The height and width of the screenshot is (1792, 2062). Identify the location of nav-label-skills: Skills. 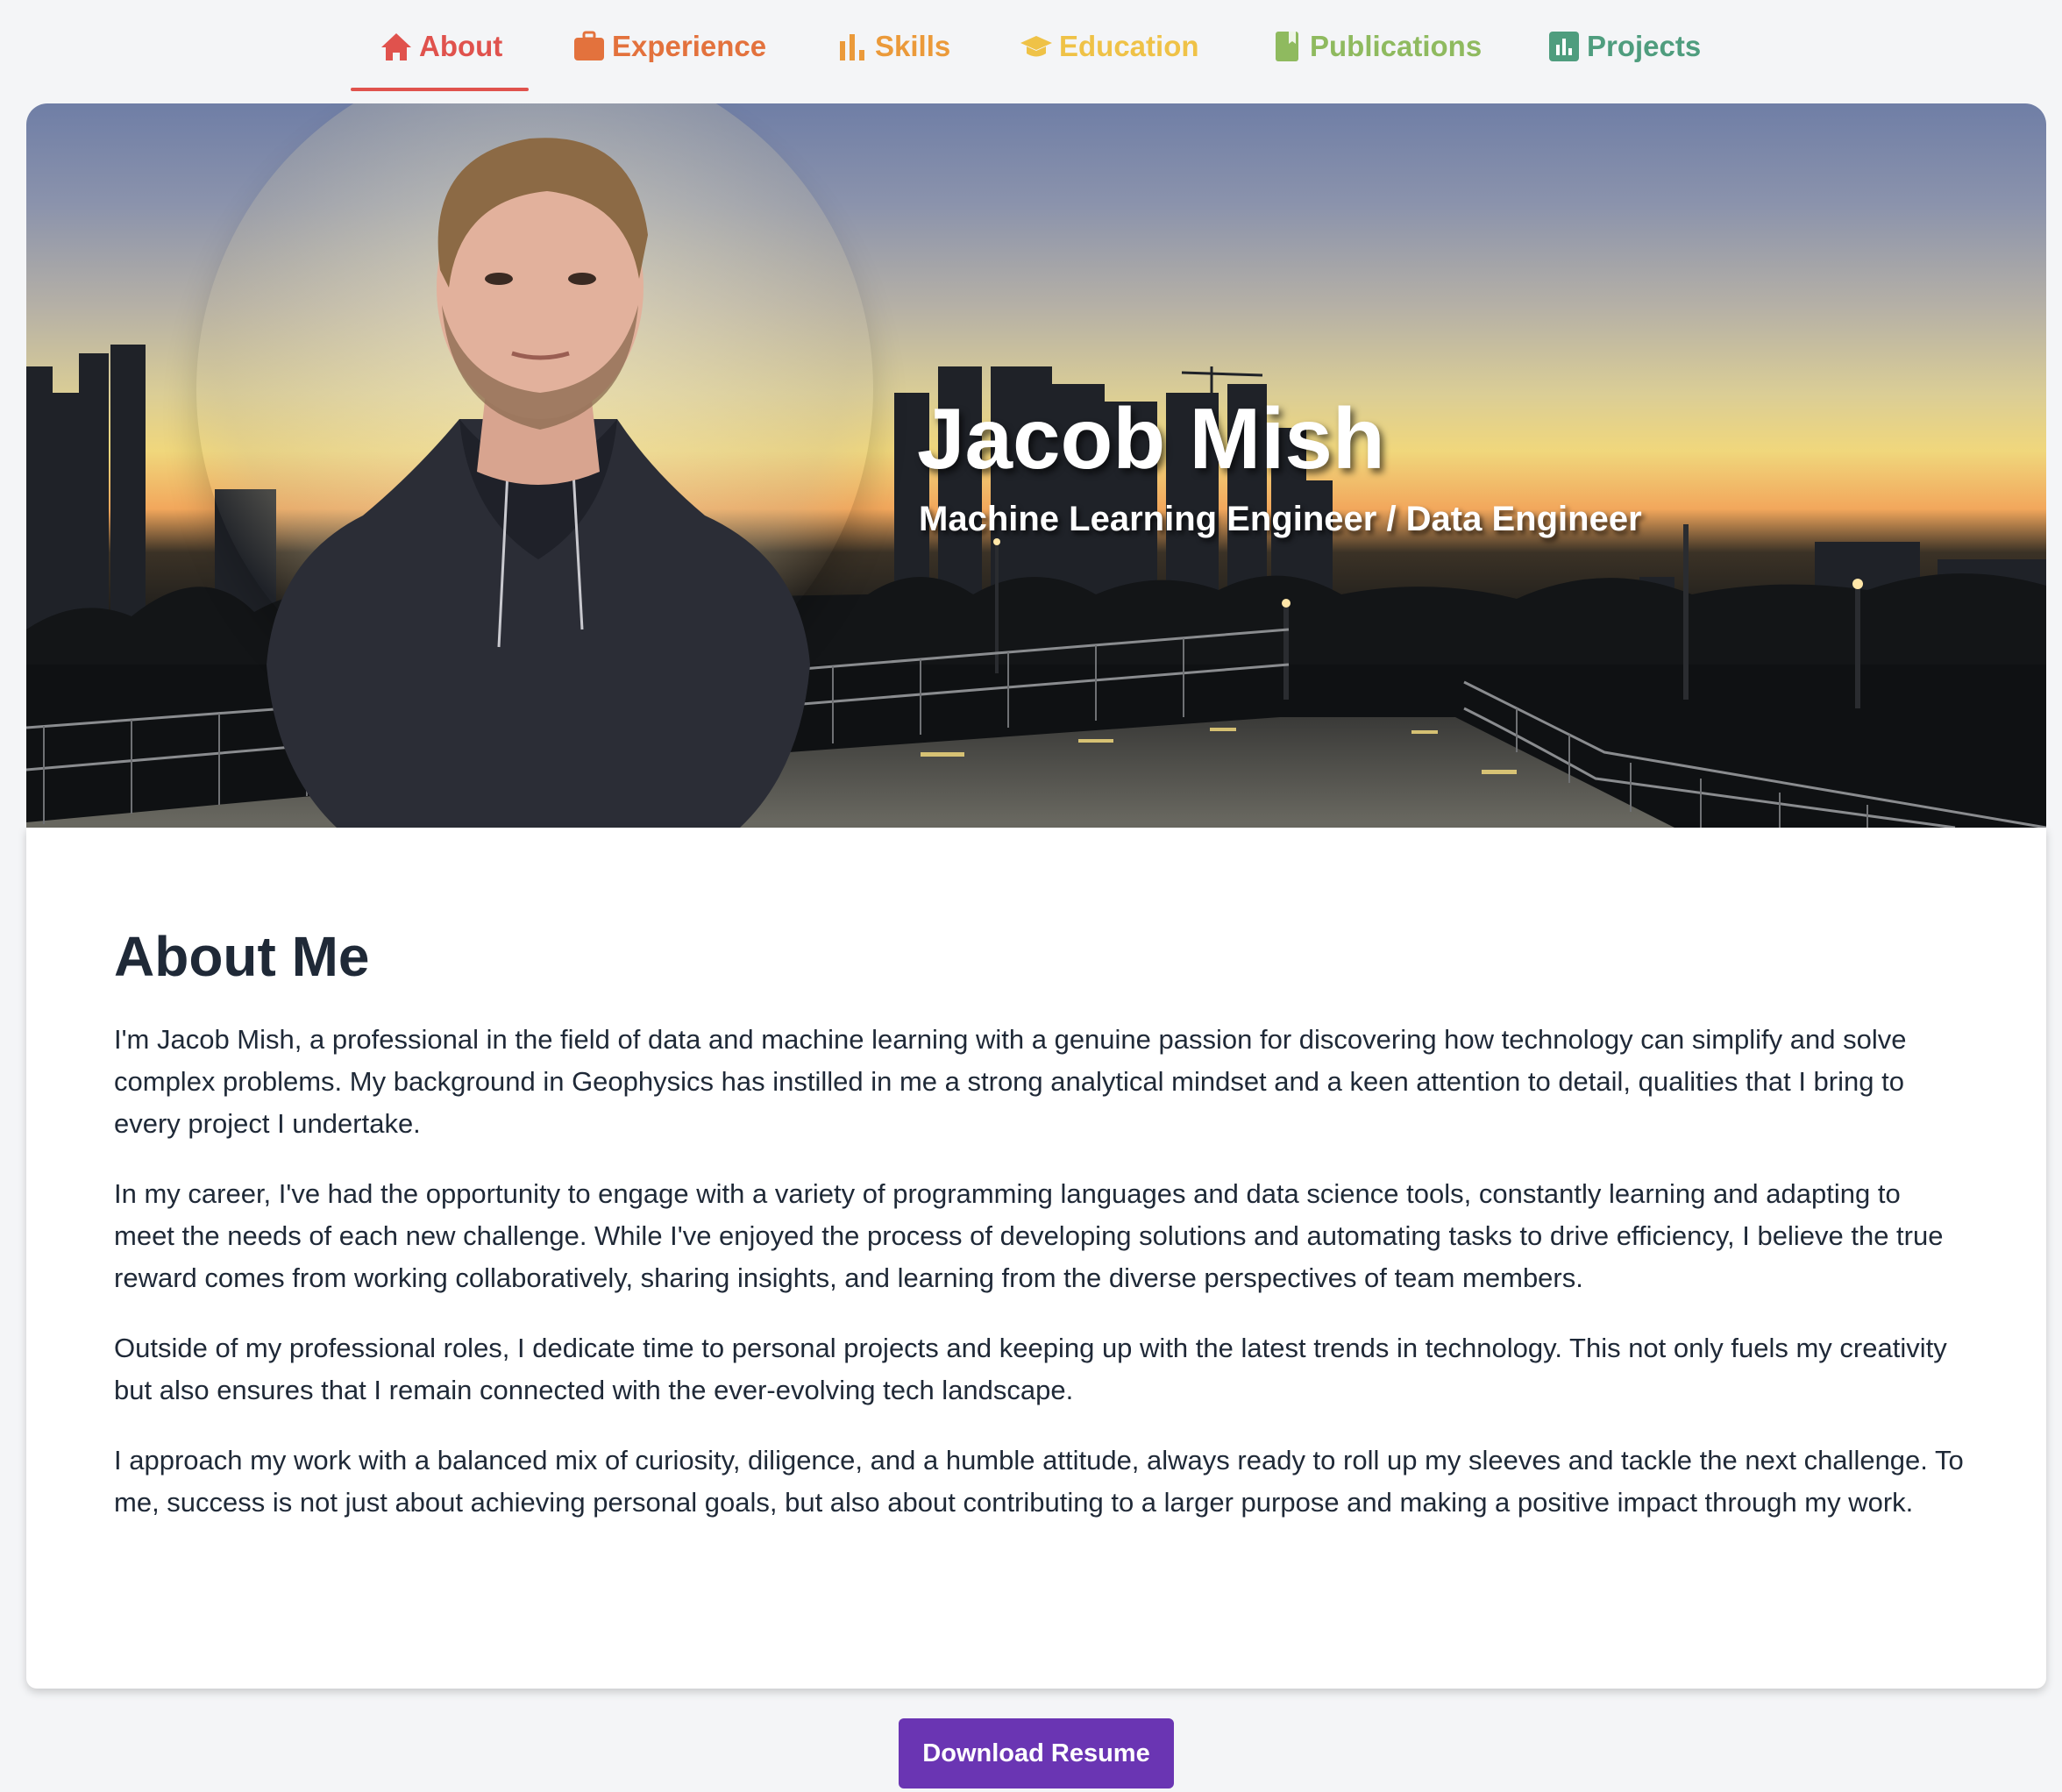
(913, 46).